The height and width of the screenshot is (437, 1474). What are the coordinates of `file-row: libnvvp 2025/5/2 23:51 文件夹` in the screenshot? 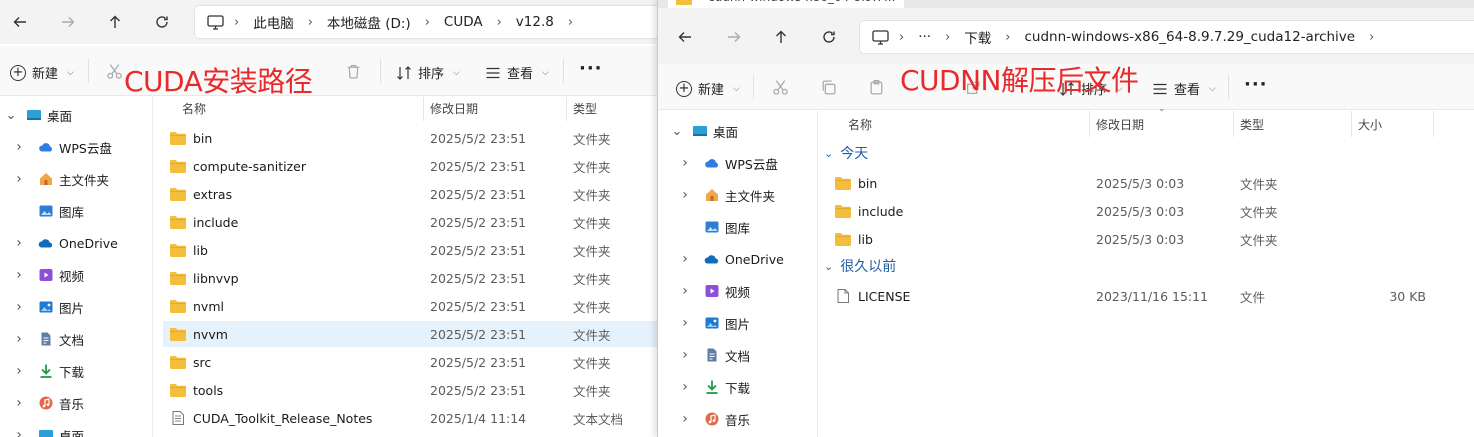 It's located at (410, 278).